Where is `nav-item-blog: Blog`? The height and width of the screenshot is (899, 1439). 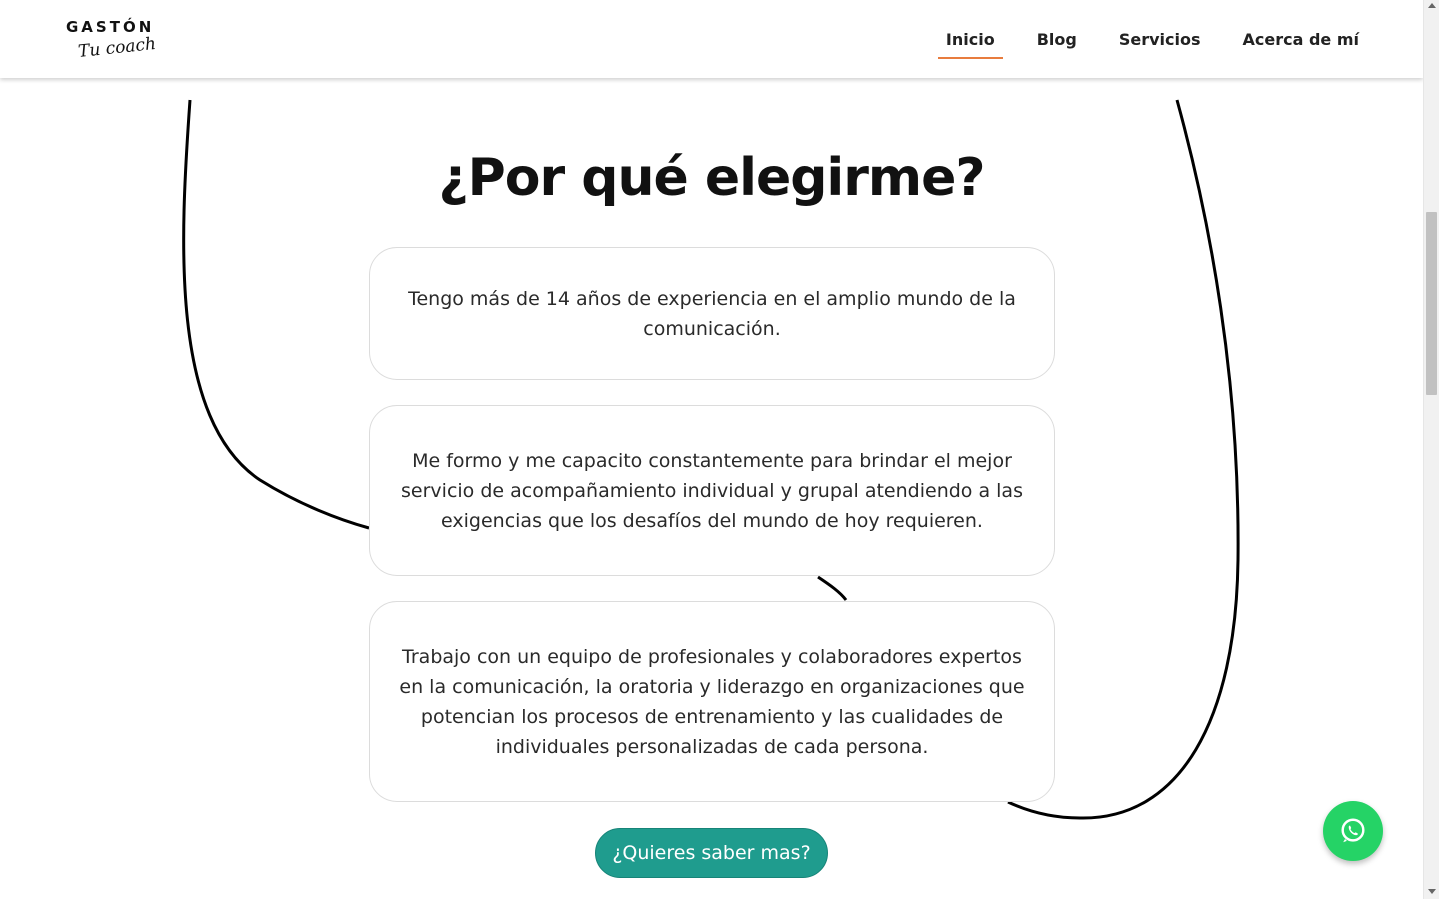
nav-item-blog: Blog is located at coordinates (1057, 39).